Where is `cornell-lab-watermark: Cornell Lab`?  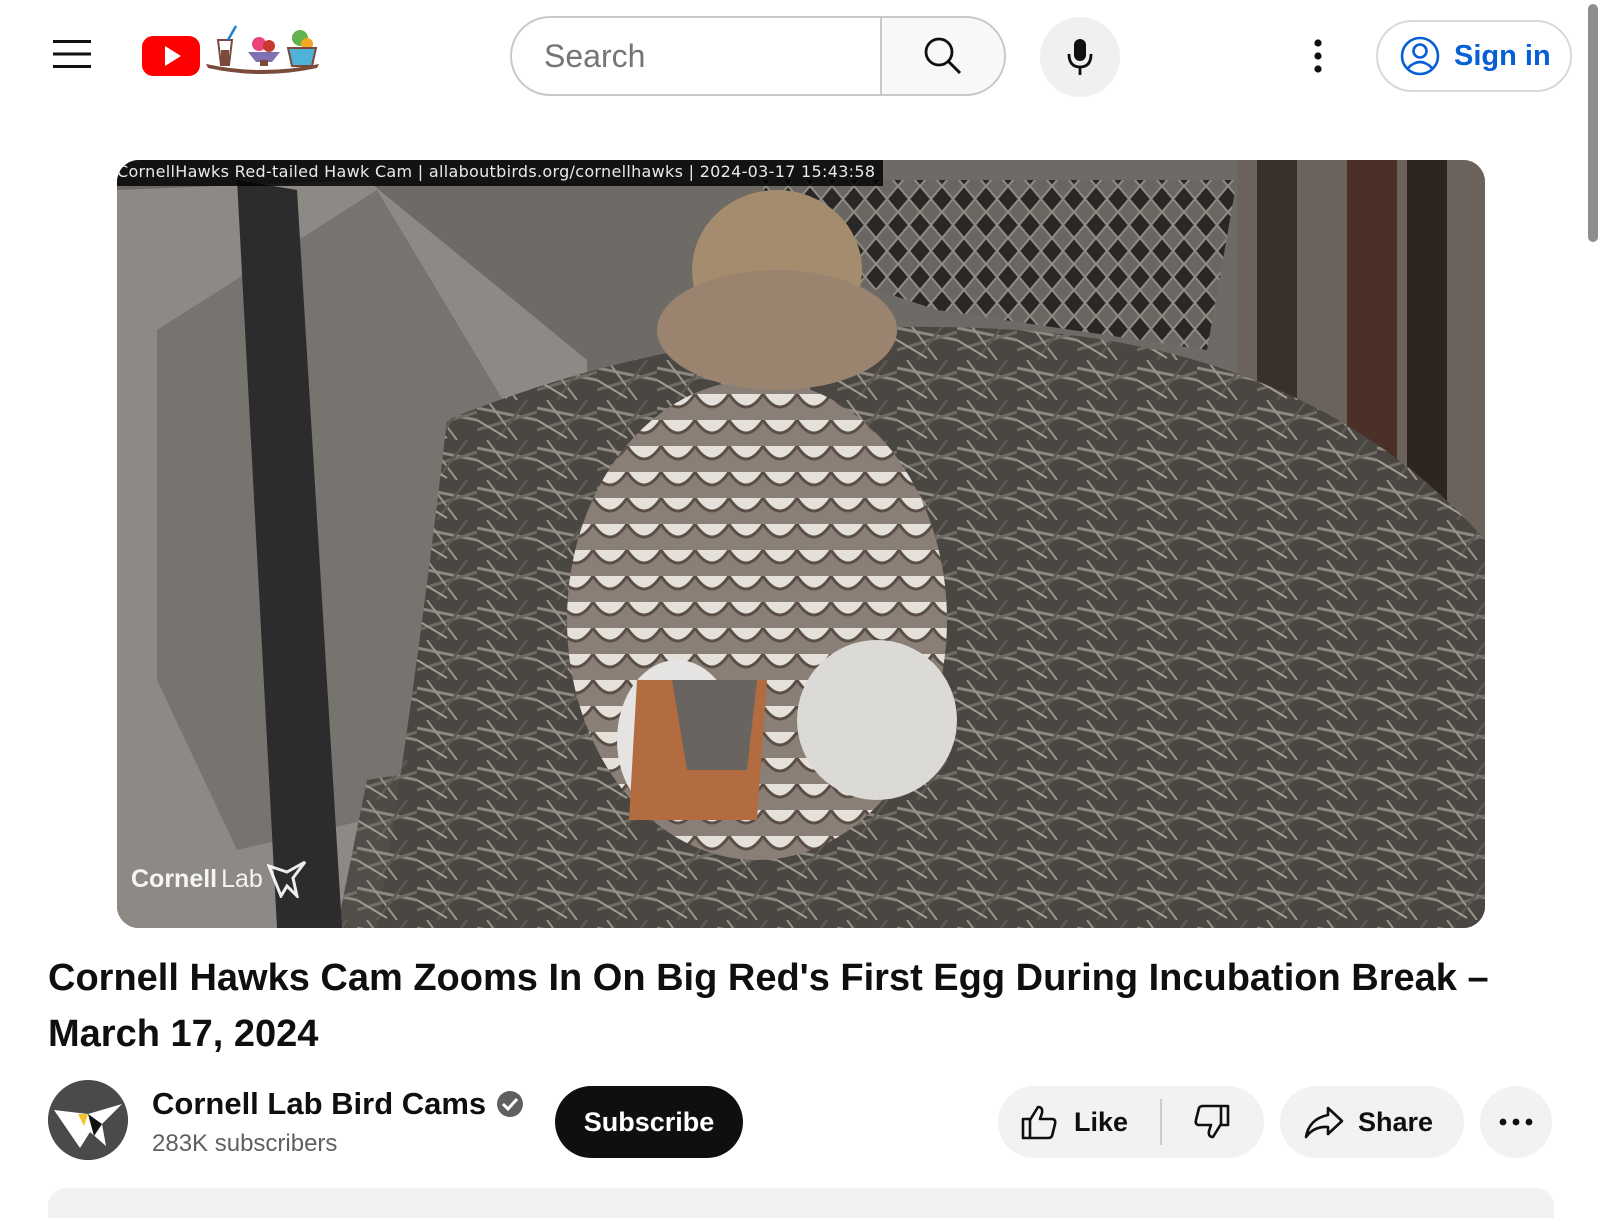
cornell-lab-watermark: Cornell Lab is located at coordinates (219, 879).